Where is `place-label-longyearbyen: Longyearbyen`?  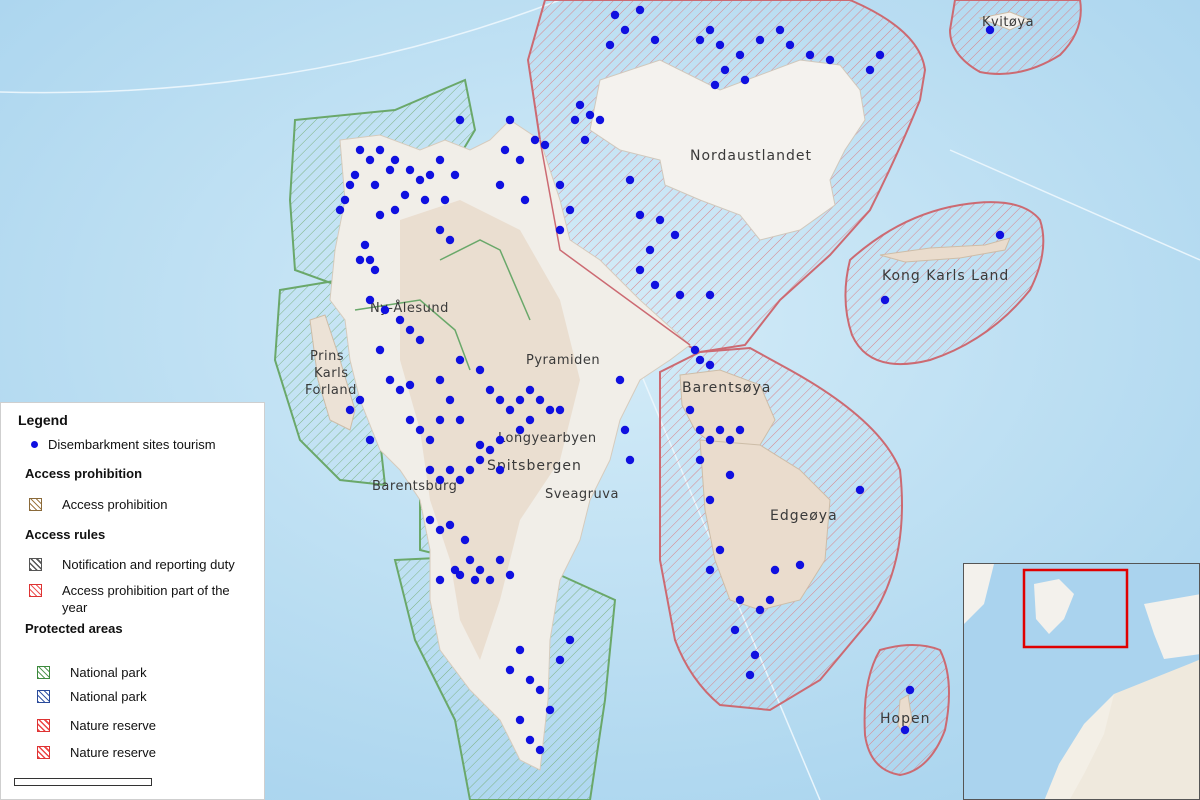 place-label-longyearbyen: Longyearbyen is located at coordinates (547, 438).